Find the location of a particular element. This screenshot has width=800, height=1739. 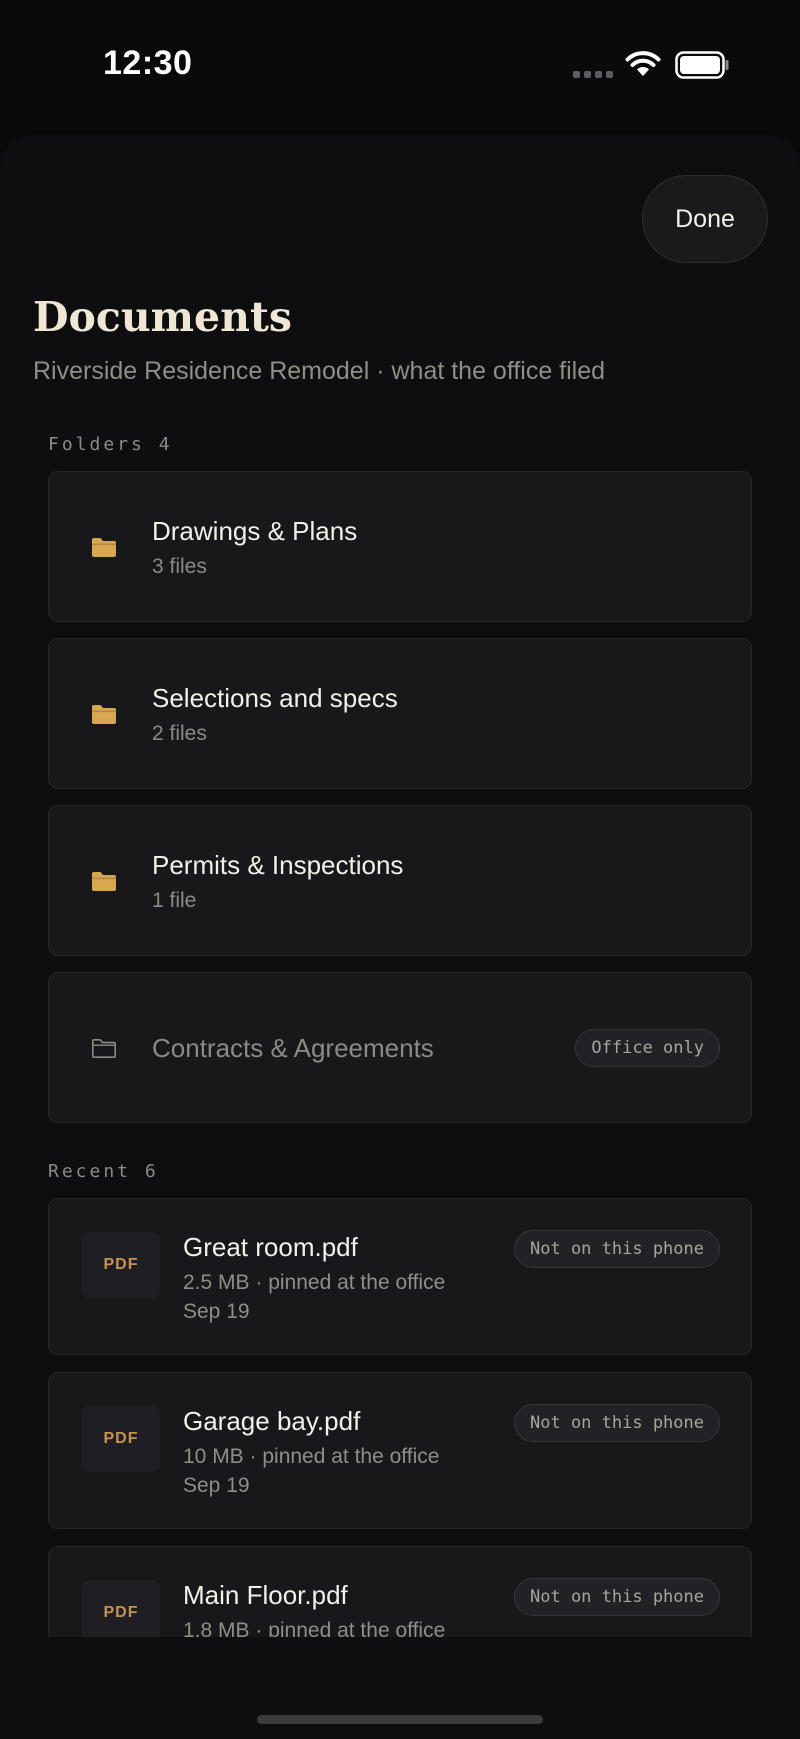

file-name: Garage bay.pdf is located at coordinates (272, 1421).